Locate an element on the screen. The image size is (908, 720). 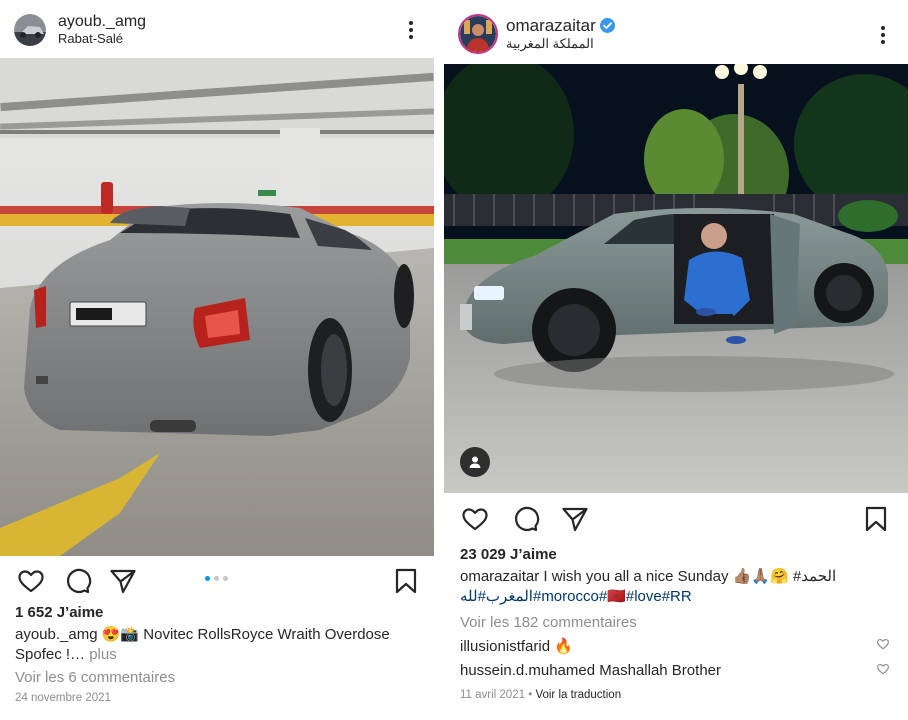
caption-username: omarazaitar is located at coordinates (499, 576).